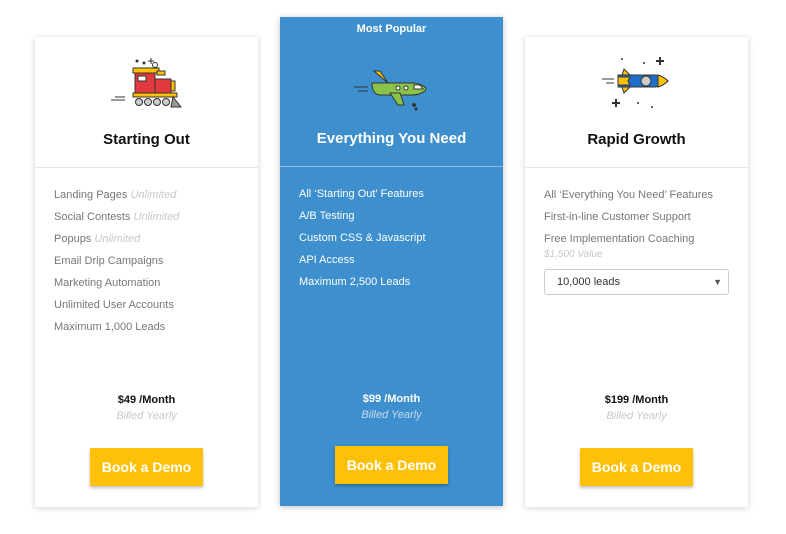 The image size is (786, 534). Describe the element at coordinates (146, 139) in the screenshot. I see `plan-title: Starting Out` at that location.